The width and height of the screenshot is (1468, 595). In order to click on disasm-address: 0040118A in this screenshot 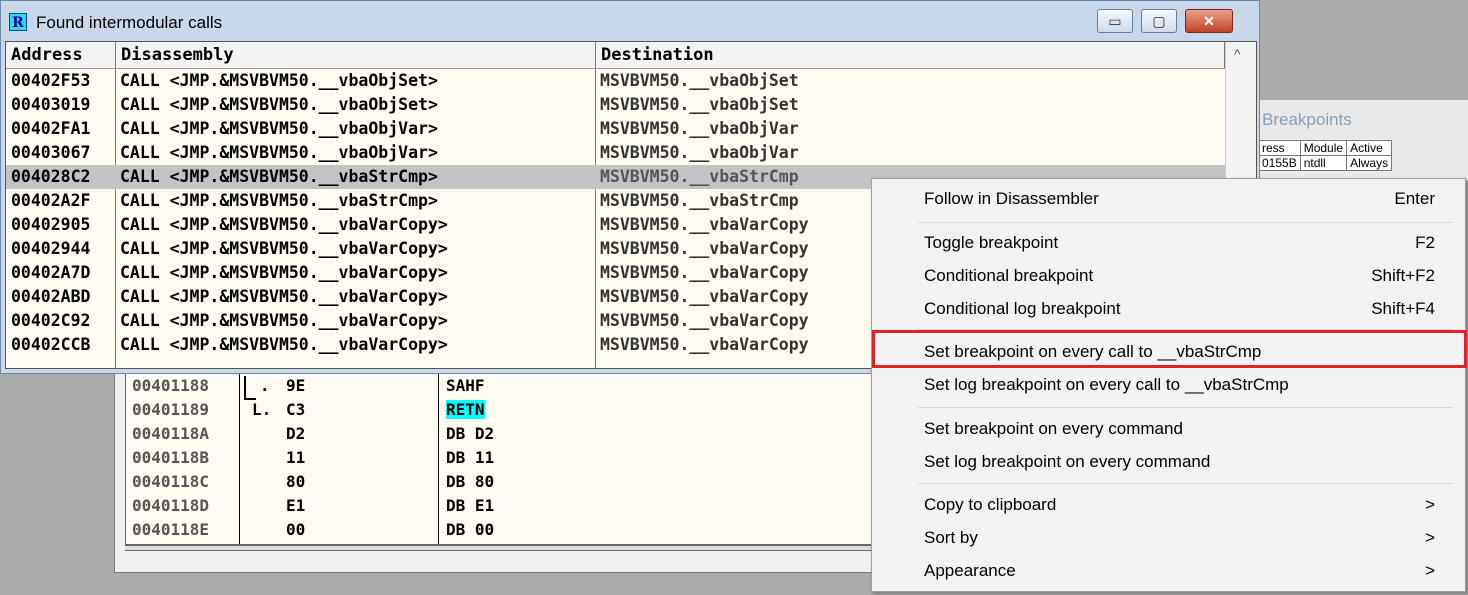, I will do `click(171, 433)`.